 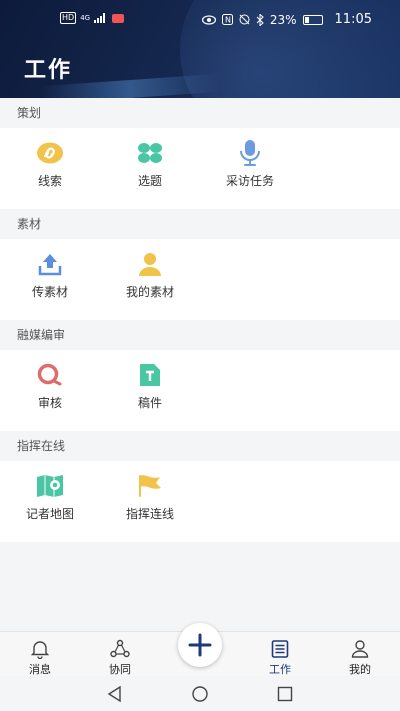 What do you see at coordinates (360, 649) in the screenshot?
I see `profile-icon` at bounding box center [360, 649].